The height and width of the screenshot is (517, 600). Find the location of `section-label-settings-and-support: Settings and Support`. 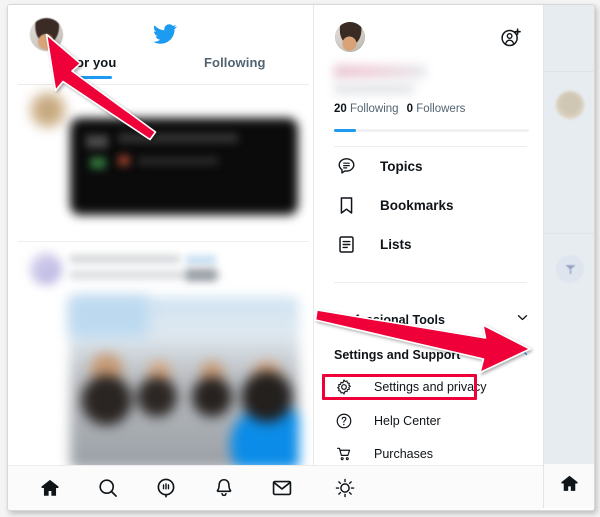

section-label-settings-and-support: Settings and Support is located at coordinates (397, 355).